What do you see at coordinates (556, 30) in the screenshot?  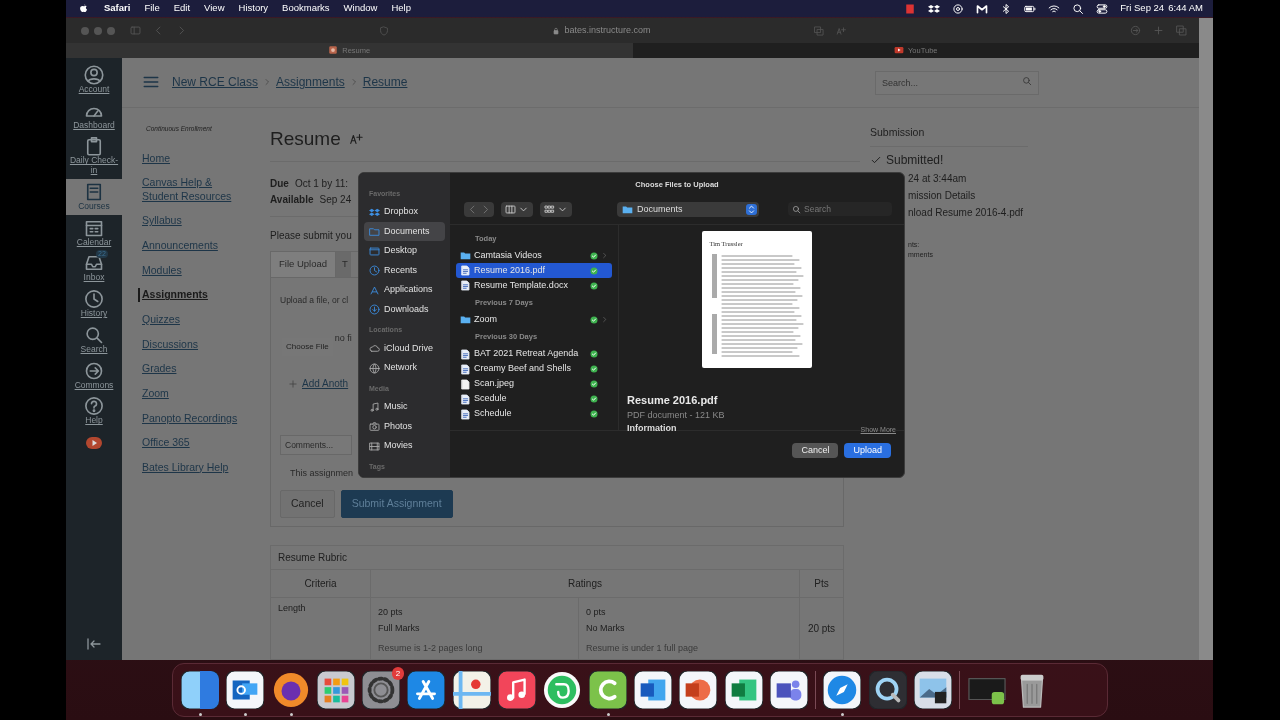 I see `lock-icon` at bounding box center [556, 30].